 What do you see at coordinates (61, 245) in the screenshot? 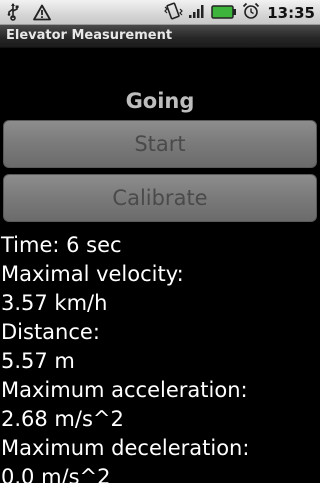
I see `time-readout: Time: 6 sec` at bounding box center [61, 245].